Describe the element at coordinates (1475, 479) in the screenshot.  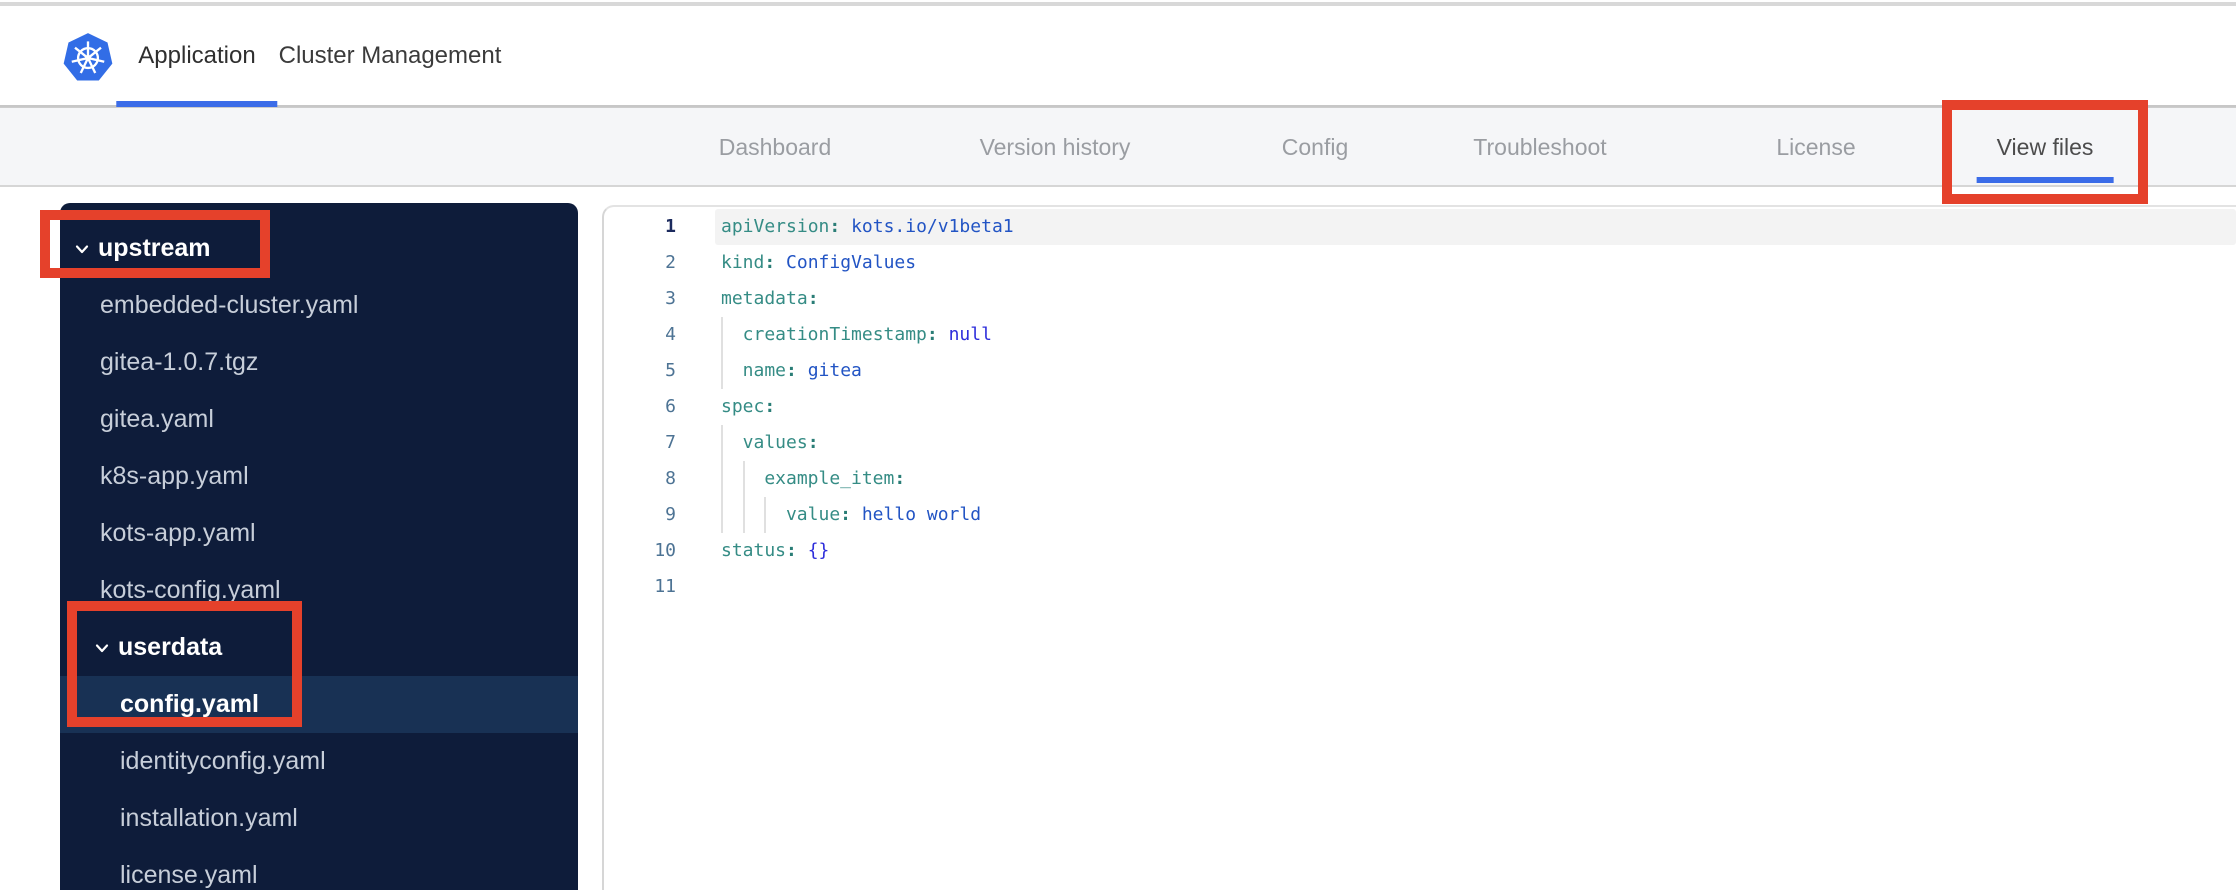
I see `line-content: example_item:` at that location.